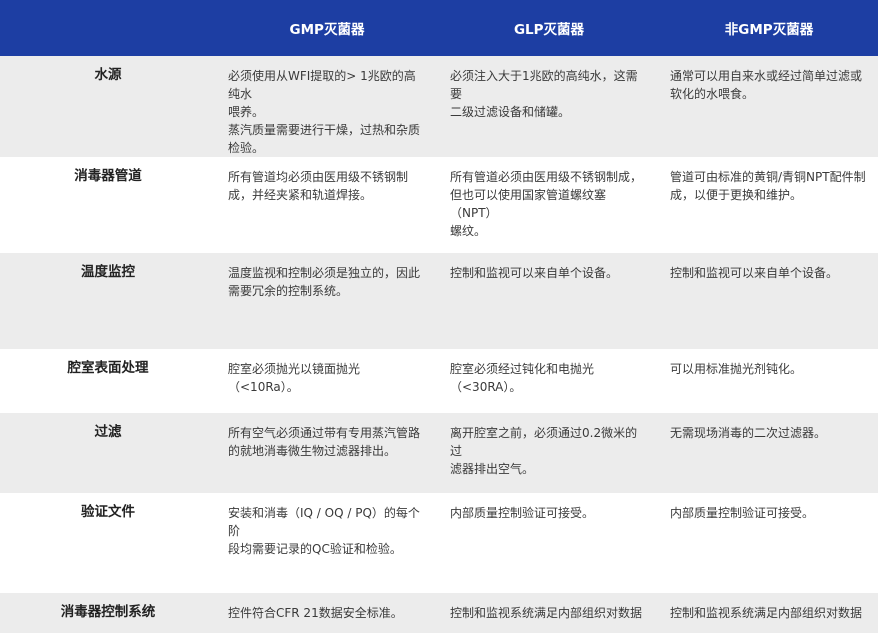 The height and width of the screenshot is (633, 878). What do you see at coordinates (439, 28) in the screenshot?
I see `table-header-row: GMP灭菌器 GLP灭菌器 非GMP灭菌器` at bounding box center [439, 28].